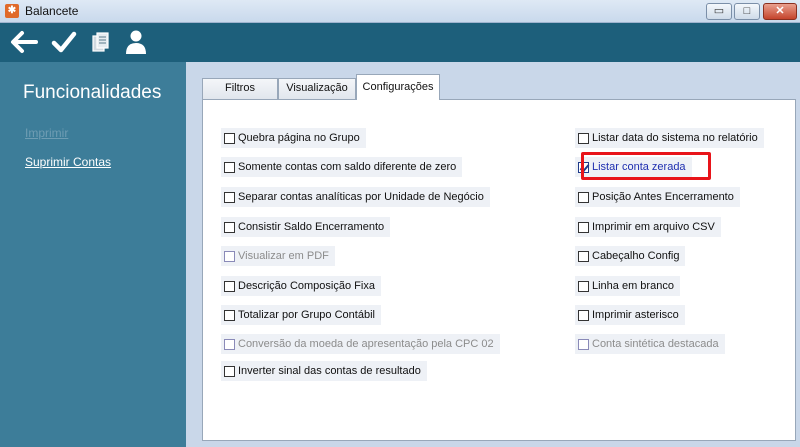 This screenshot has width=800, height=447. Describe the element at coordinates (240, 88) in the screenshot. I see `tab-filtros: Filtros` at that location.